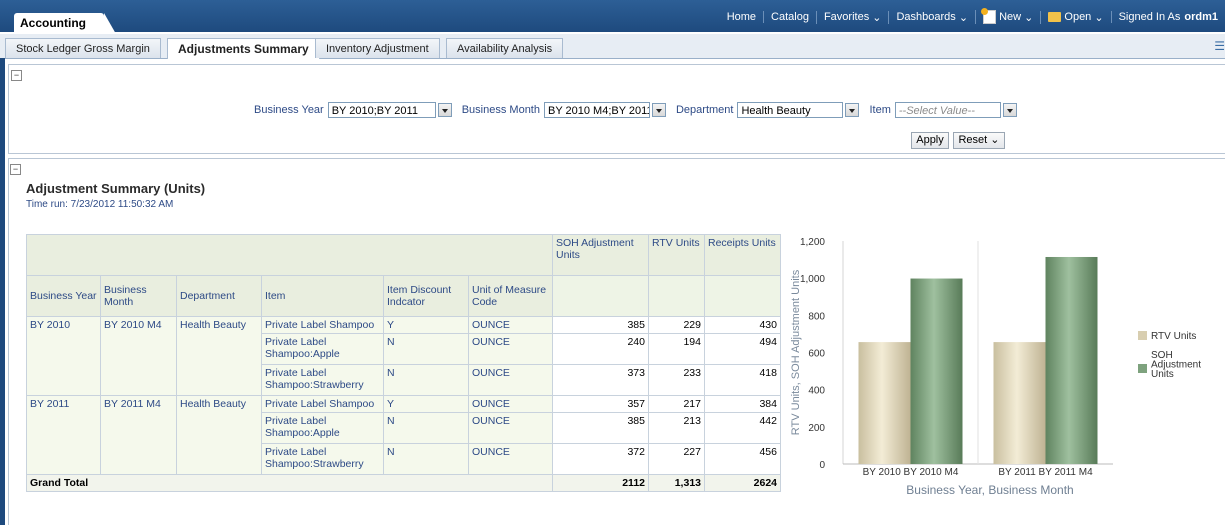  Describe the element at coordinates (219, 296) in the screenshot. I see `col-header-department: Department` at that location.